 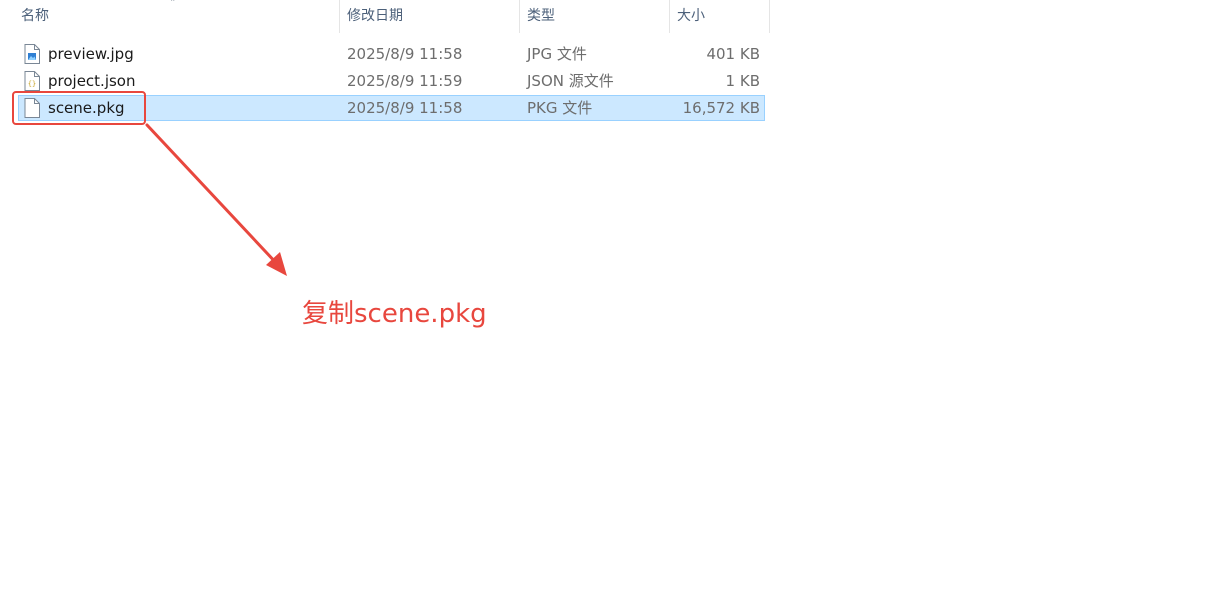 What do you see at coordinates (32, 54) in the screenshot?
I see `image-file-icon` at bounding box center [32, 54].